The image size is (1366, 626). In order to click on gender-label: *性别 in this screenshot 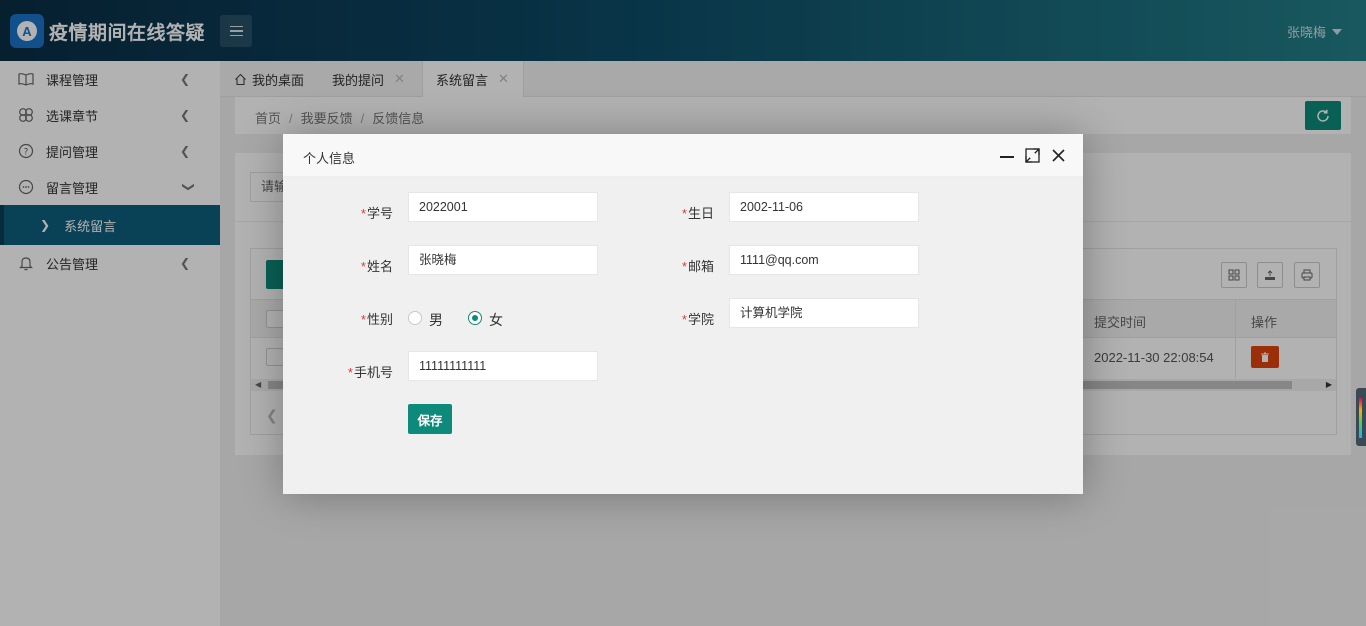, I will do `click(376, 319)`.